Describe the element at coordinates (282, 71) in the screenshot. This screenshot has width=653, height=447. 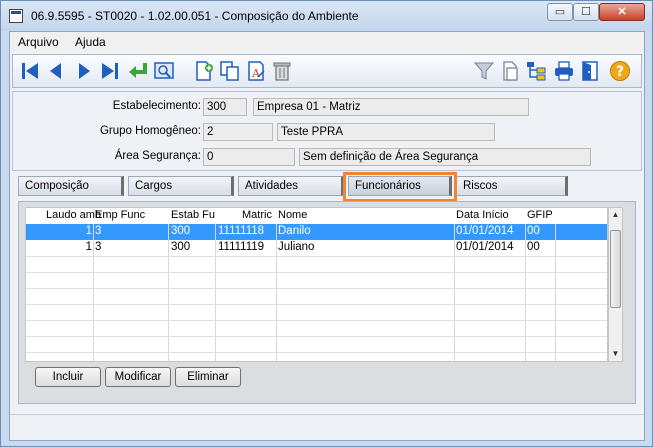
I see `delete-icon` at that location.